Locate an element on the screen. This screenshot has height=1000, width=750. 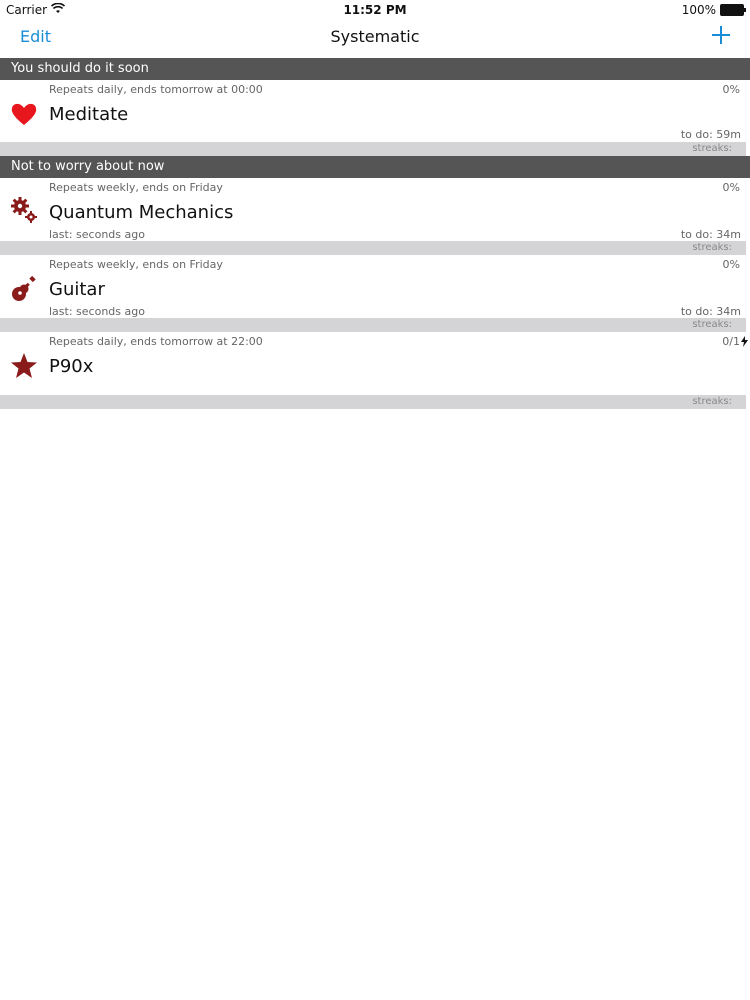
star-icon is located at coordinates (24, 366).